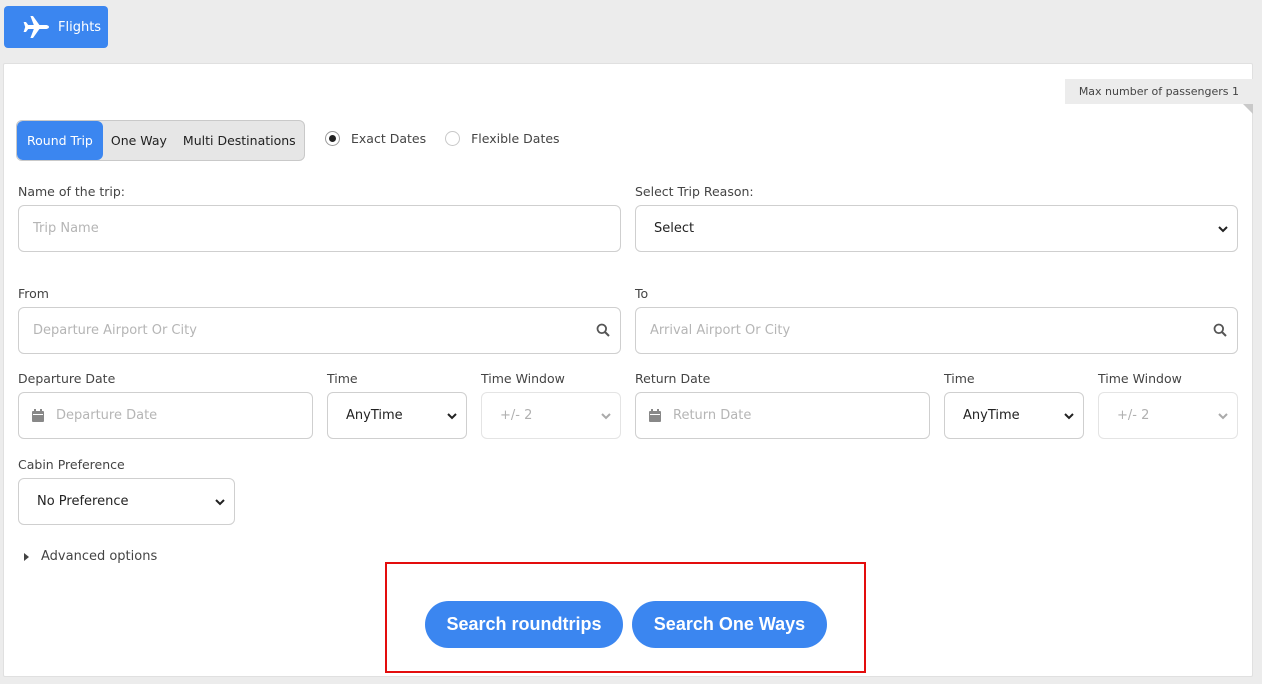 The width and height of the screenshot is (1262, 684). I want to click on cabin-preference-select: No Preference, so click(126, 501).